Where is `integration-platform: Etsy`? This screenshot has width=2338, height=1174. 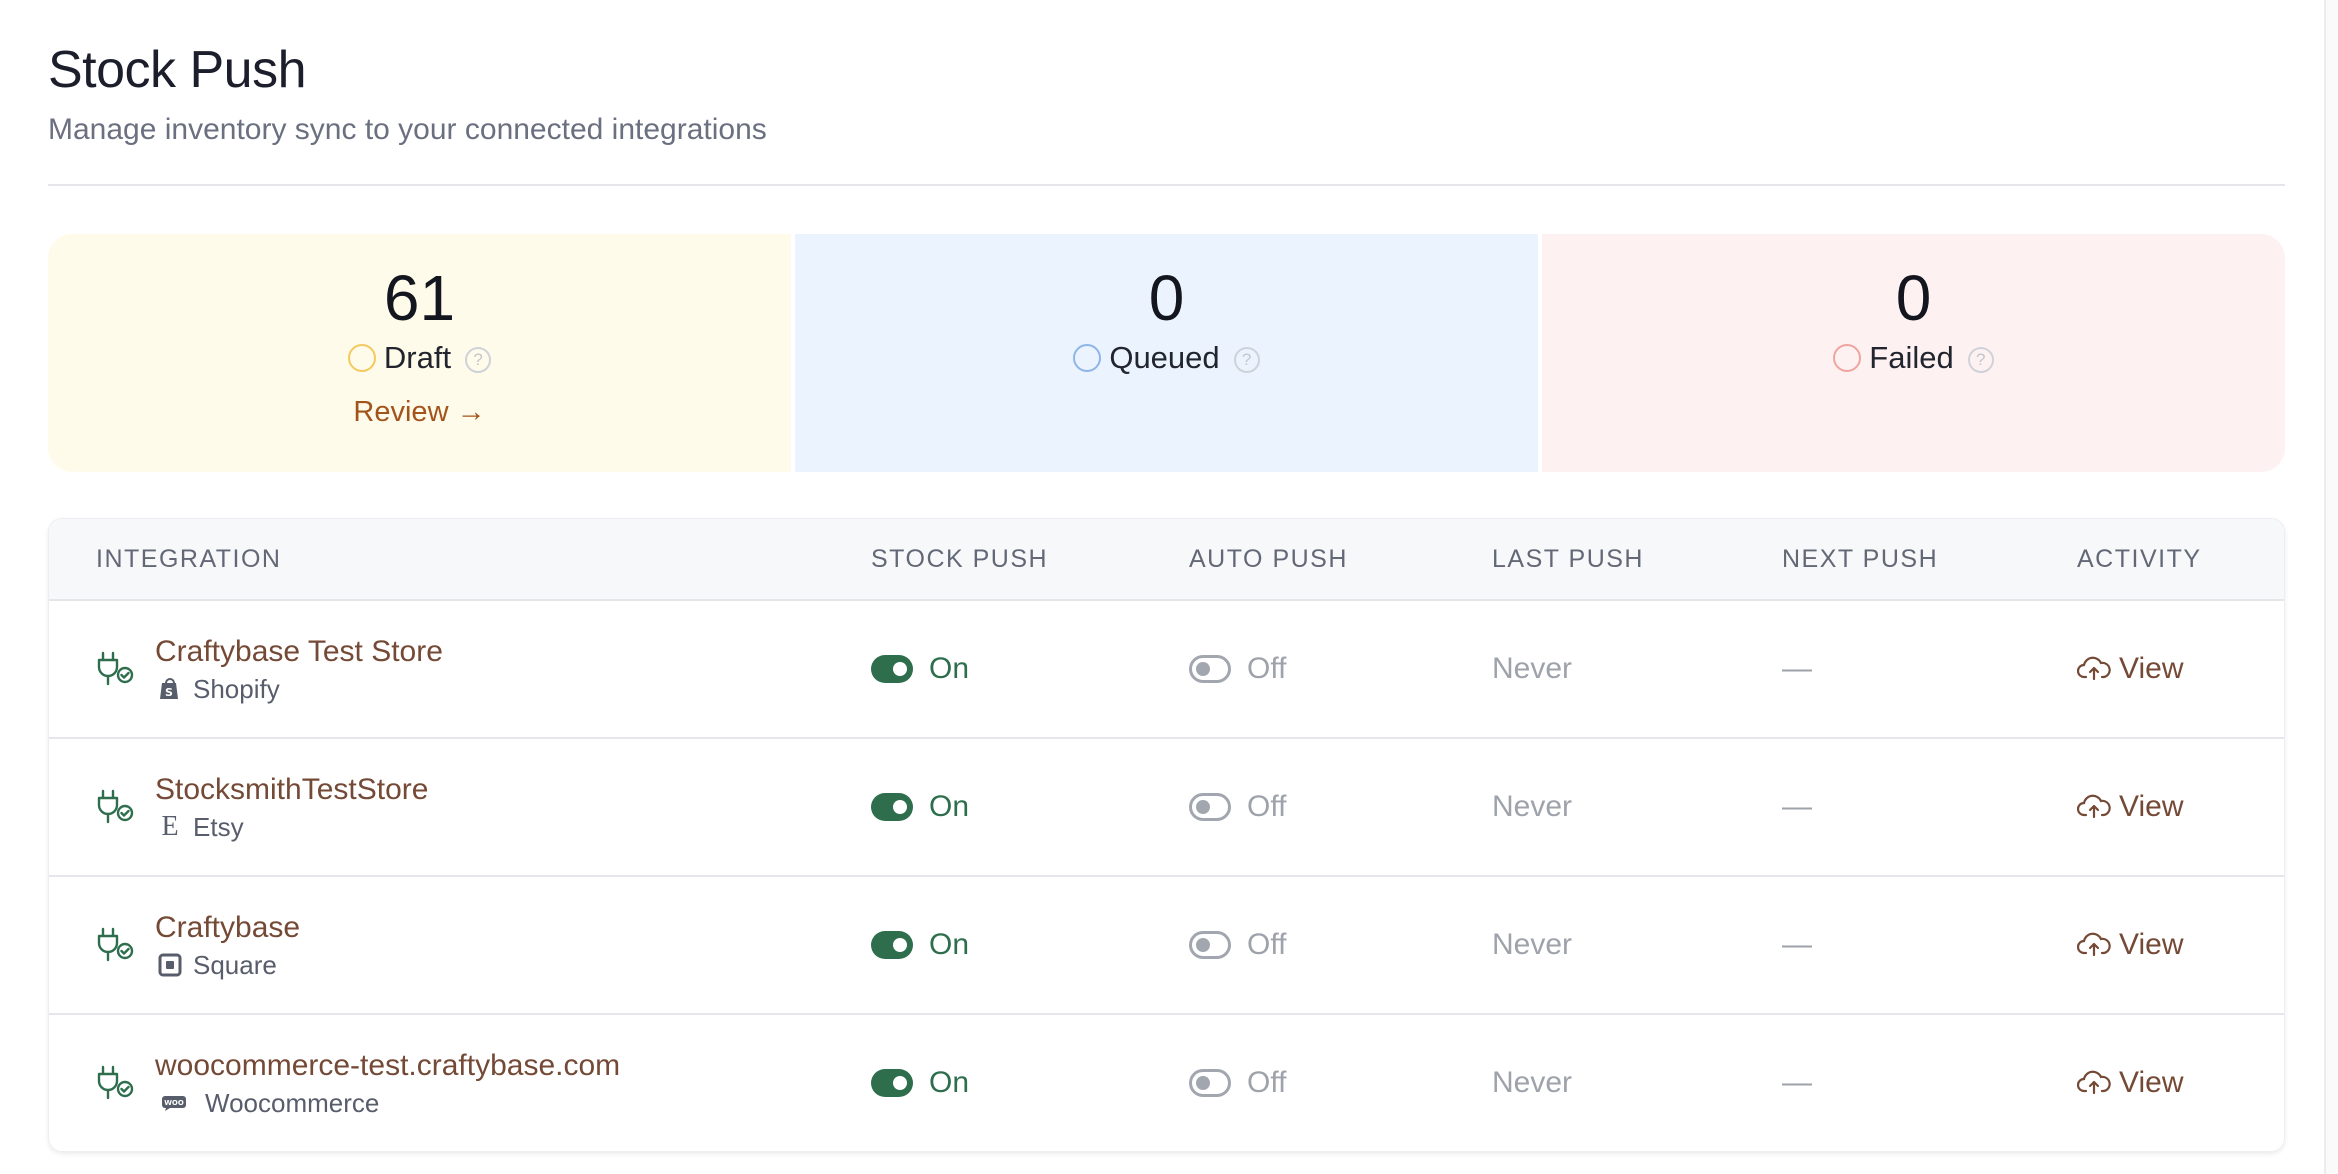
integration-platform: Etsy is located at coordinates (218, 826).